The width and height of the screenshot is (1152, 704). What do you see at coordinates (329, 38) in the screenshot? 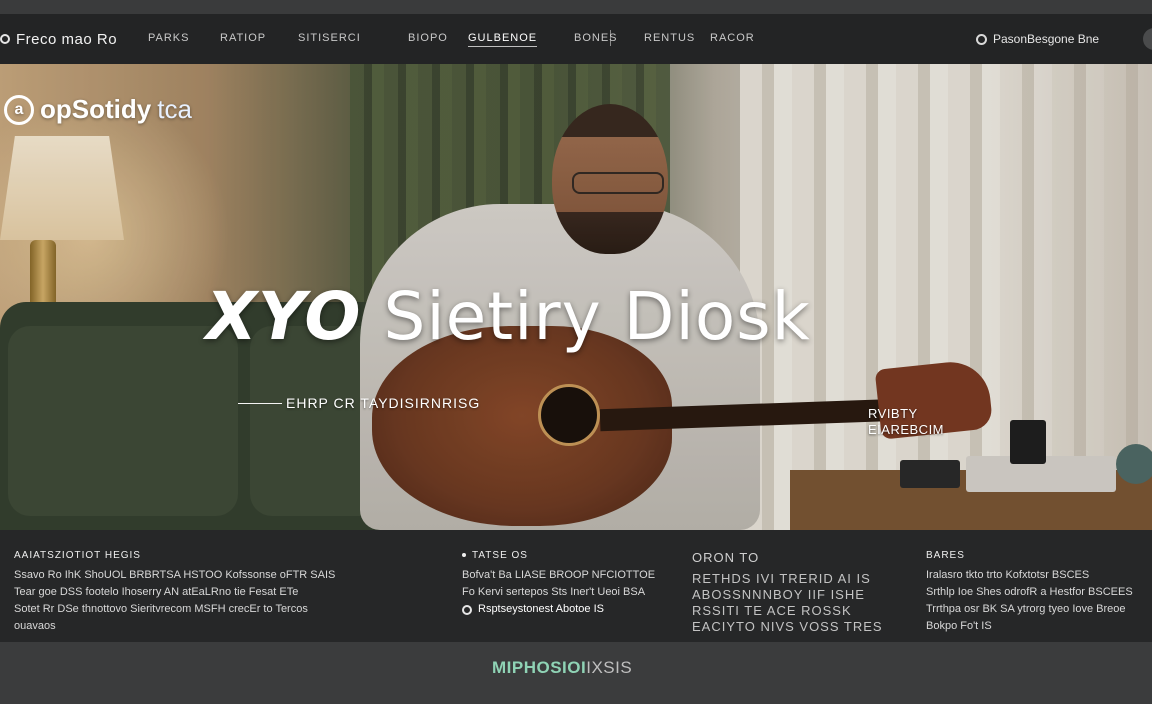
I see `nav-link-sitiserci: Sitiserci` at bounding box center [329, 38].